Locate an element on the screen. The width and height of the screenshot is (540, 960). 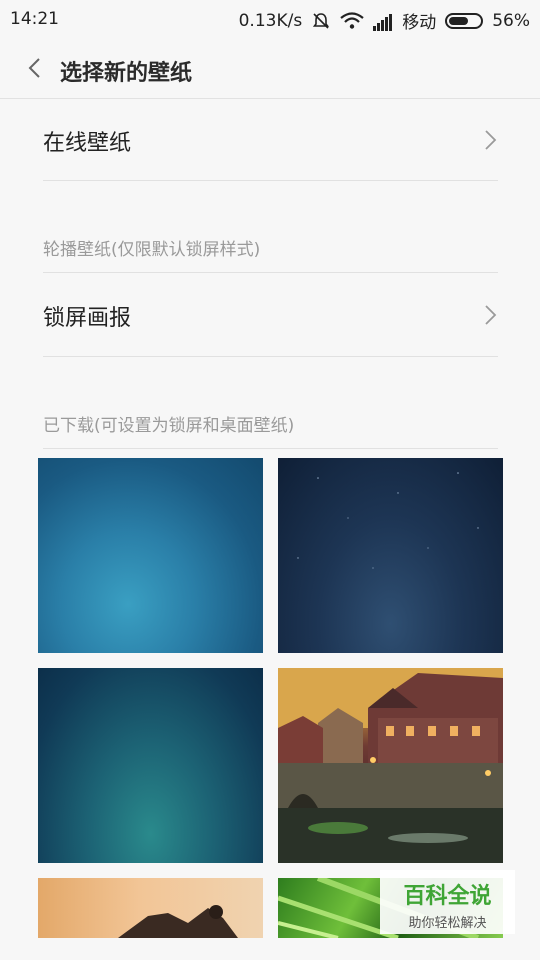
online-wallpaper-label: 在线壁纸 is located at coordinates (87, 143).